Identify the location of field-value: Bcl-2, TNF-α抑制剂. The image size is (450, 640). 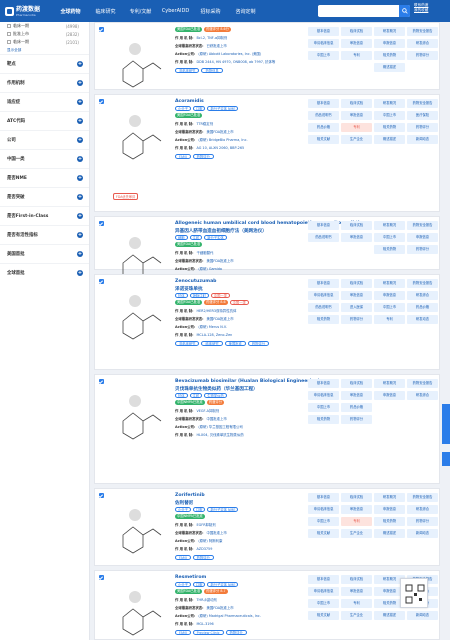
(211, 38).